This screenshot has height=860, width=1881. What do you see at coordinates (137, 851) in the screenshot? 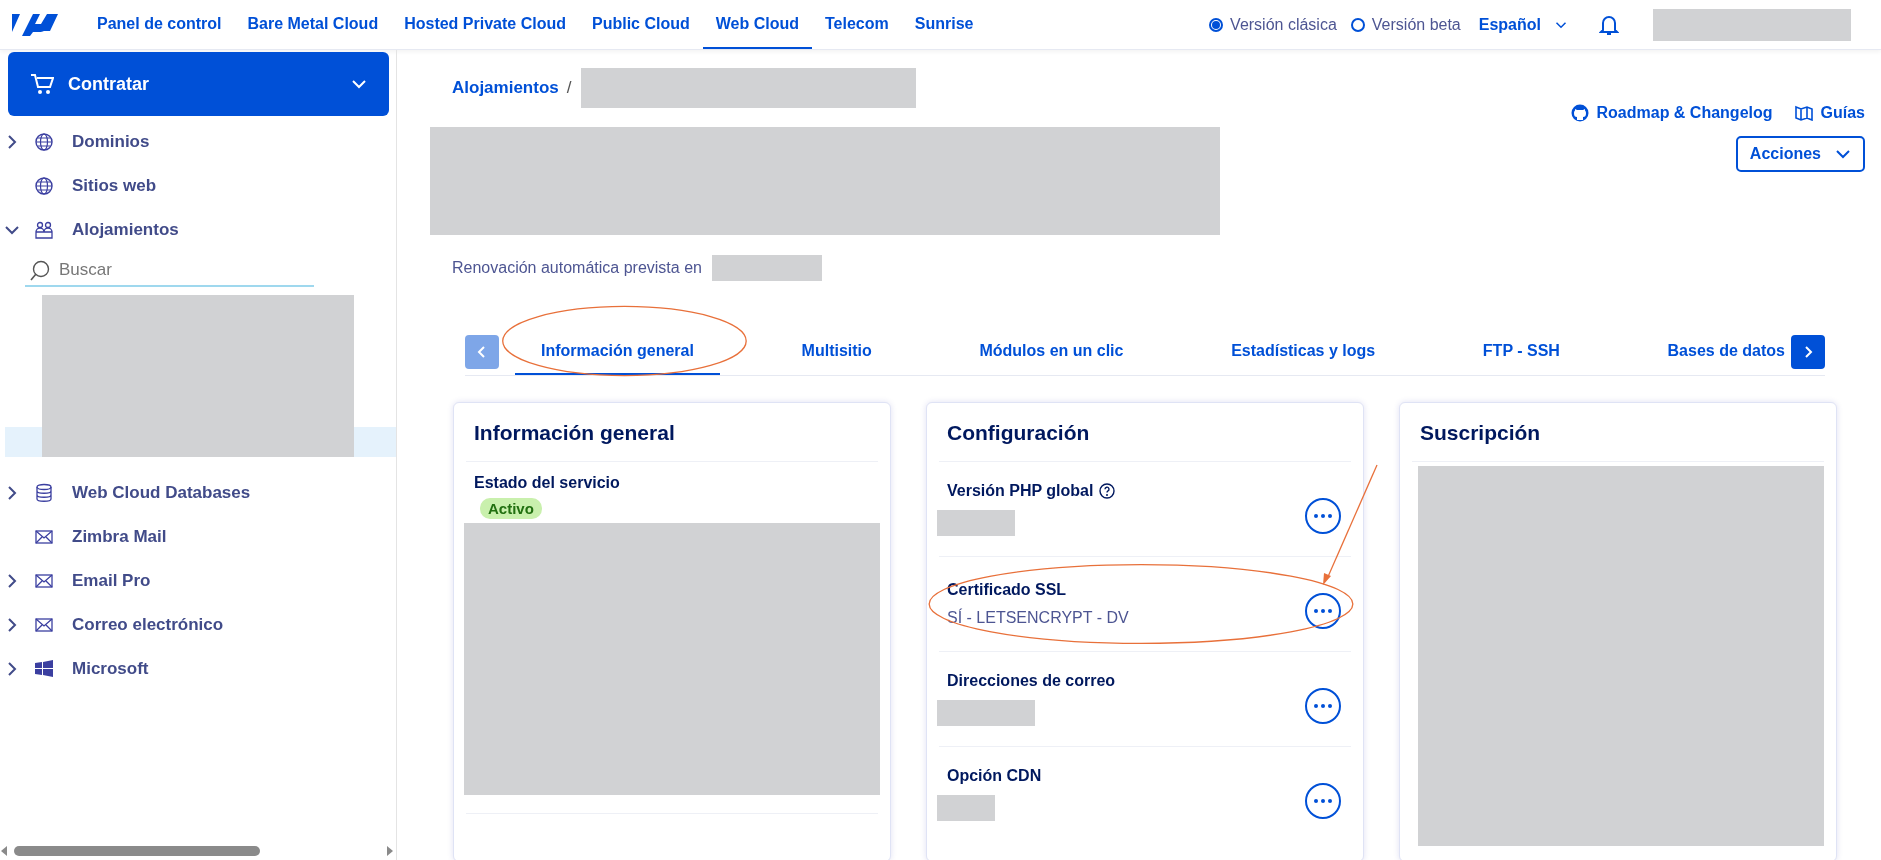
I see `scrollbar-thumb` at bounding box center [137, 851].